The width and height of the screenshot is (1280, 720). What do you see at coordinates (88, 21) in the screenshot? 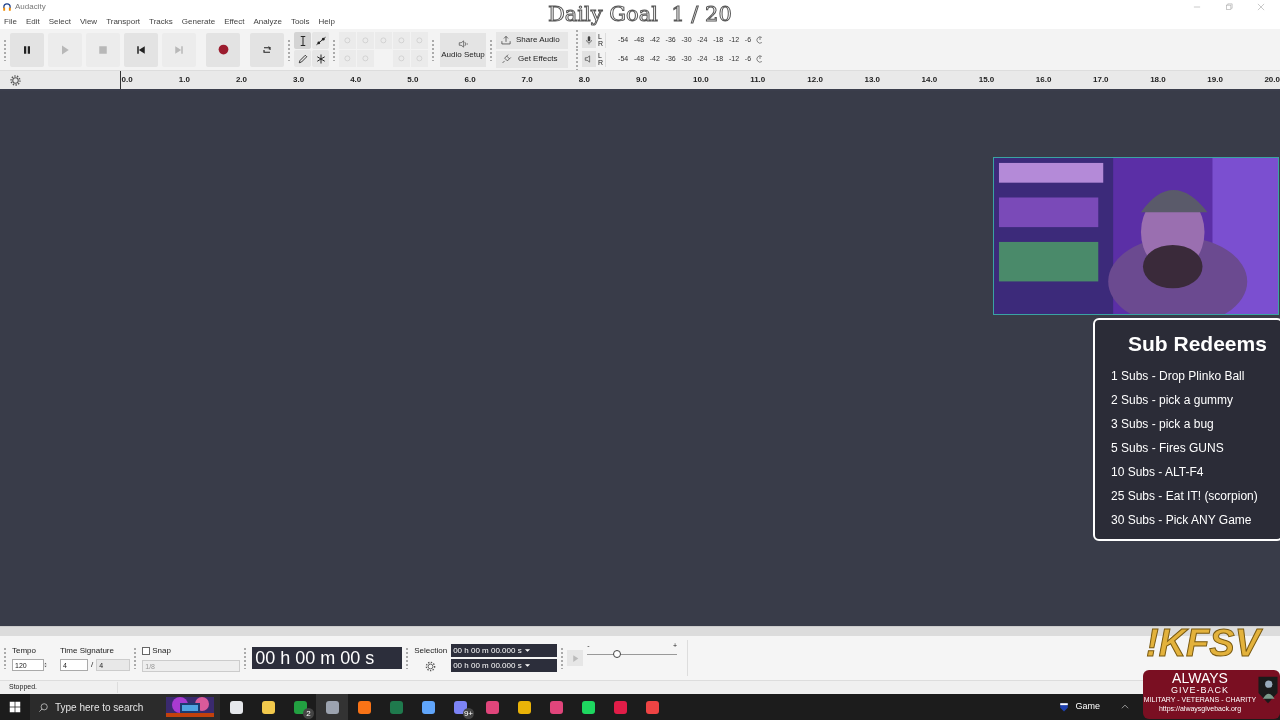
I see `menu-item: View` at bounding box center [88, 21].